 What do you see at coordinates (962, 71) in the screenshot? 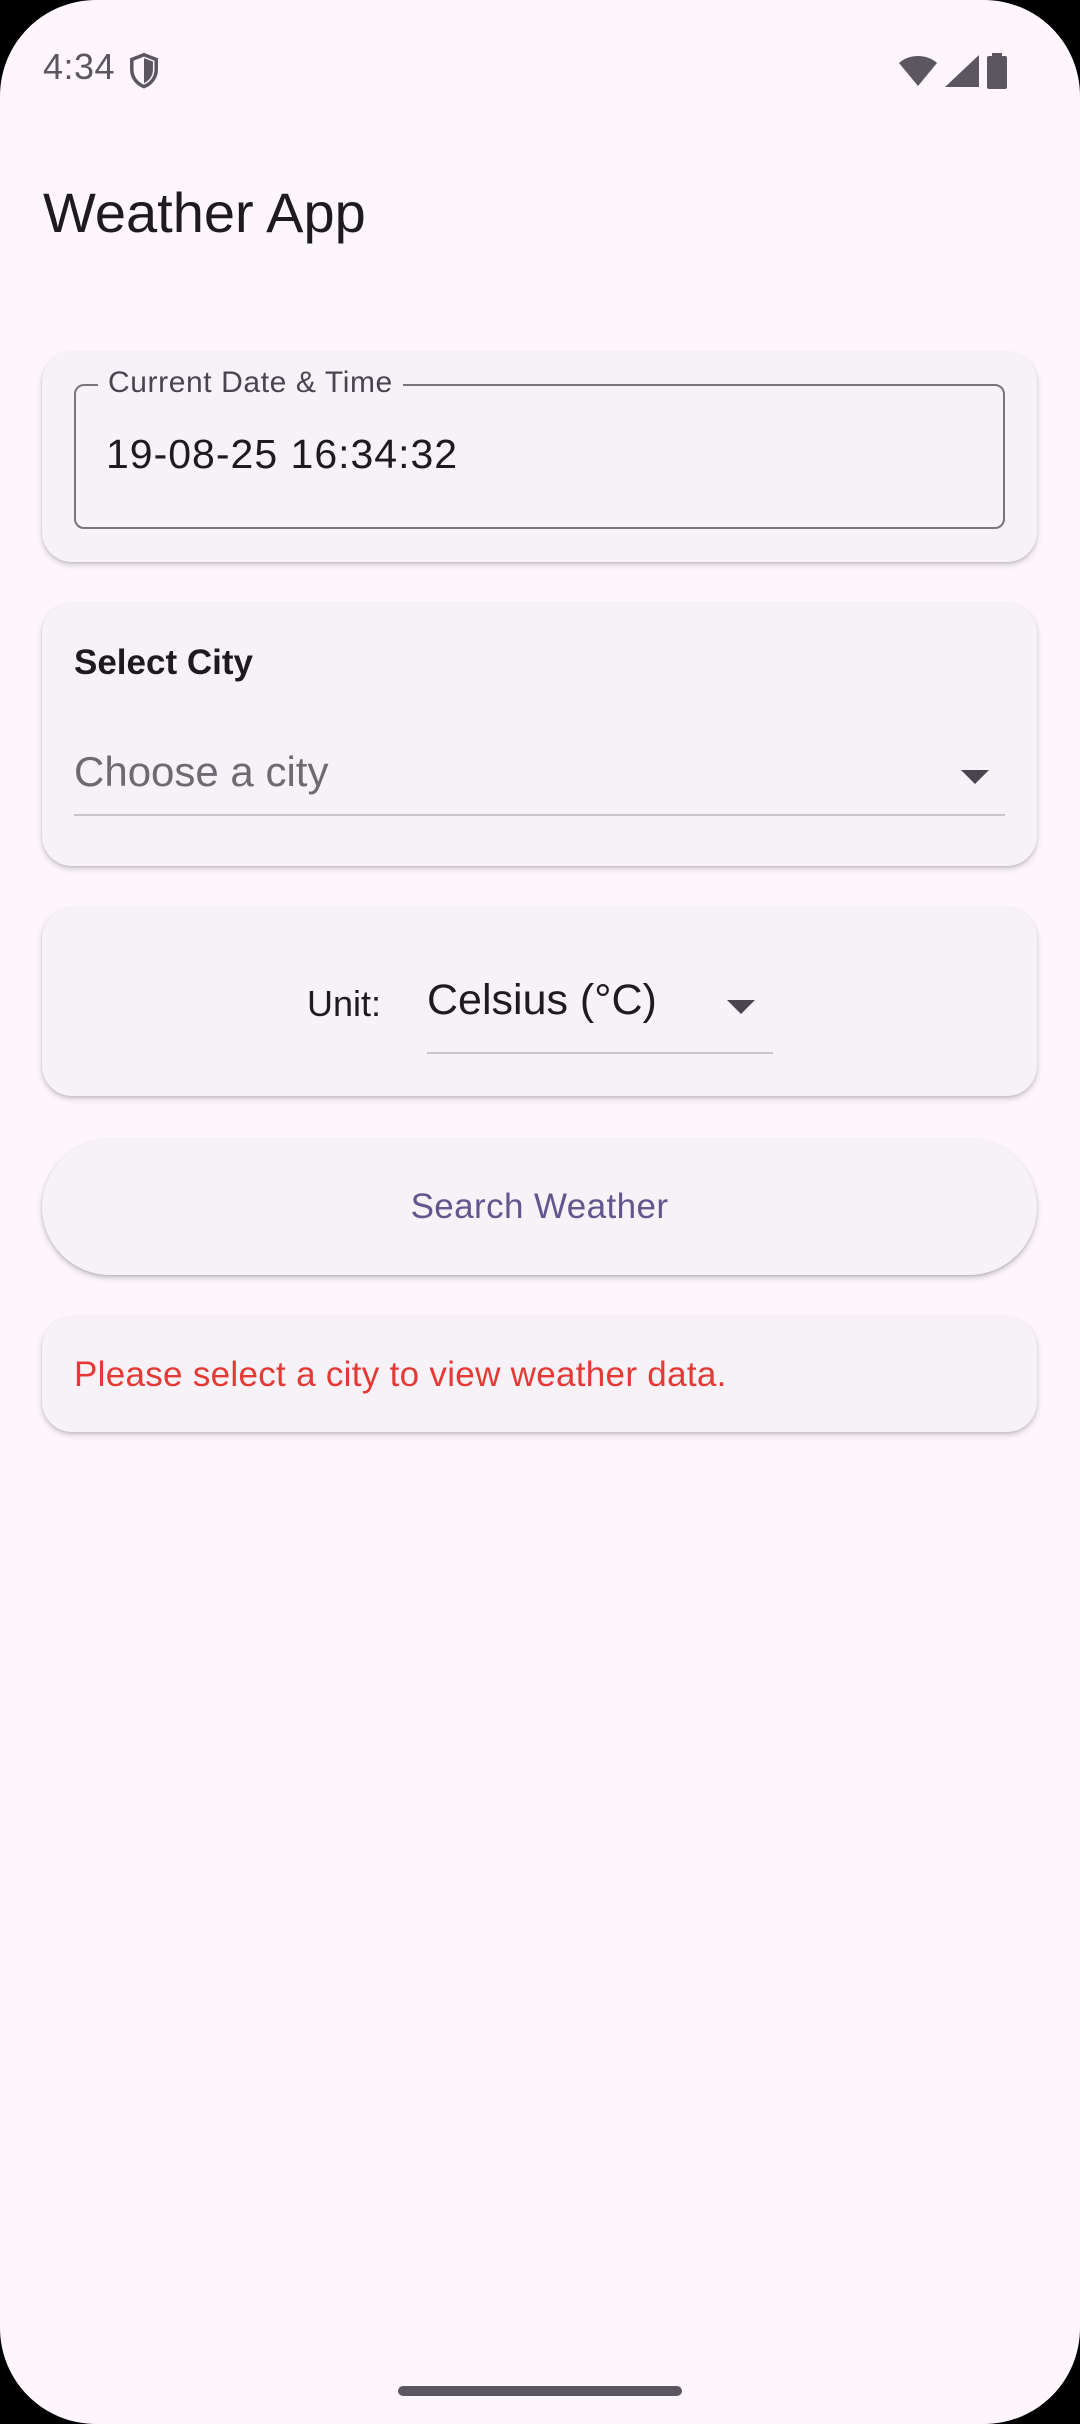
I see `cellular-signal-icon` at bounding box center [962, 71].